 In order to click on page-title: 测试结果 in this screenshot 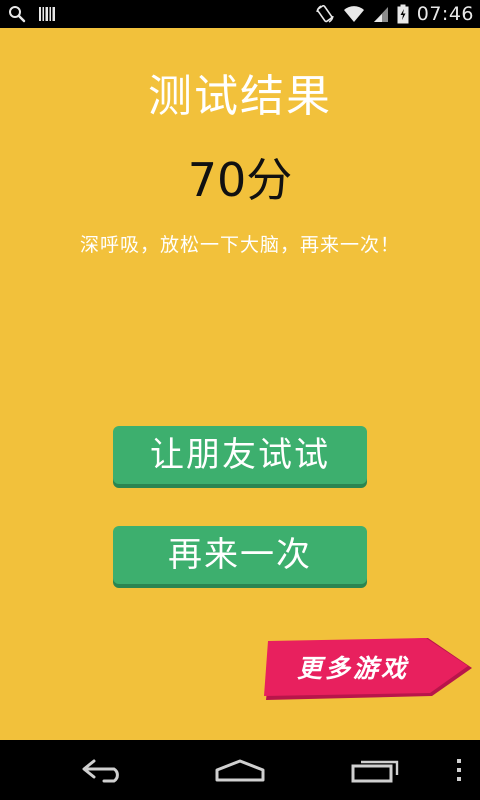, I will do `click(240, 96)`.